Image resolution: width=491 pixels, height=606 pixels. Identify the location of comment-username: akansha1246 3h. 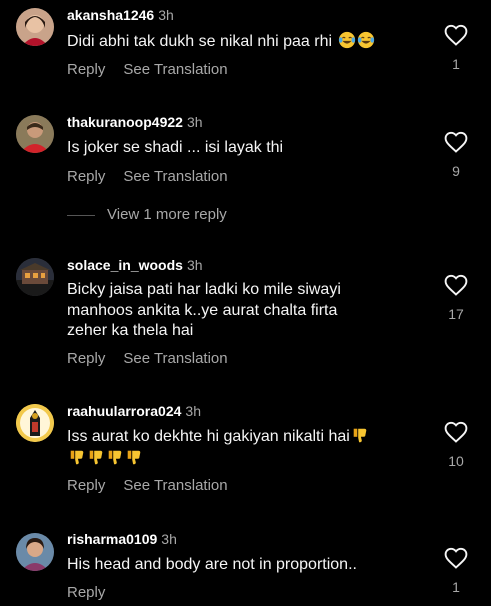
(120, 15).